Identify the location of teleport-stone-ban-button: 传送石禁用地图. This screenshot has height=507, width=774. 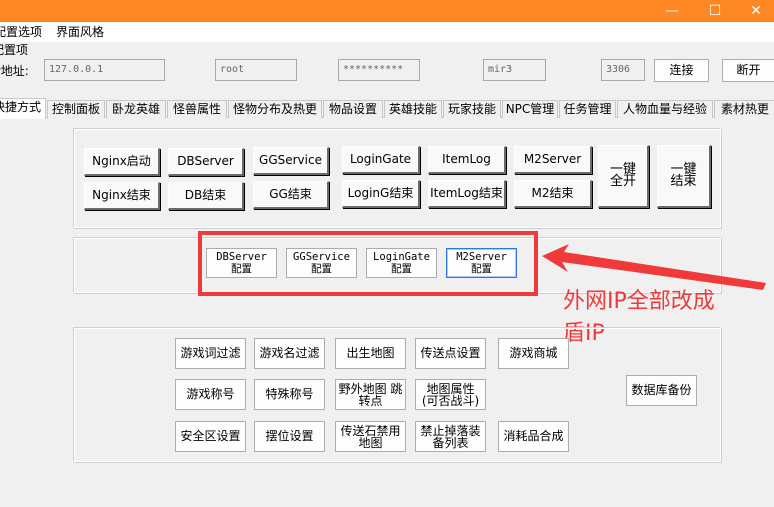
(370, 436).